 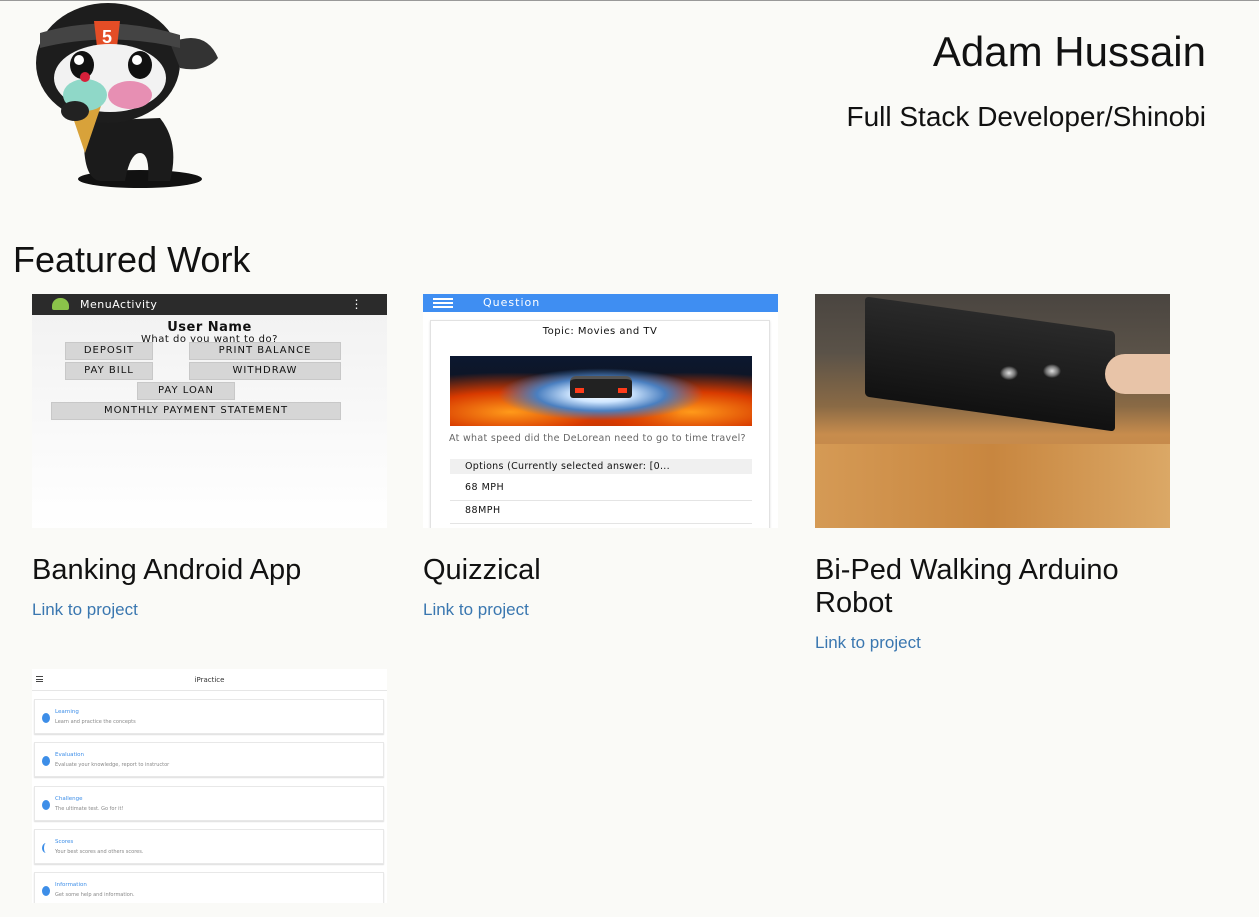 What do you see at coordinates (1069, 51) in the screenshot?
I see `page-title: Adam Hussain` at bounding box center [1069, 51].